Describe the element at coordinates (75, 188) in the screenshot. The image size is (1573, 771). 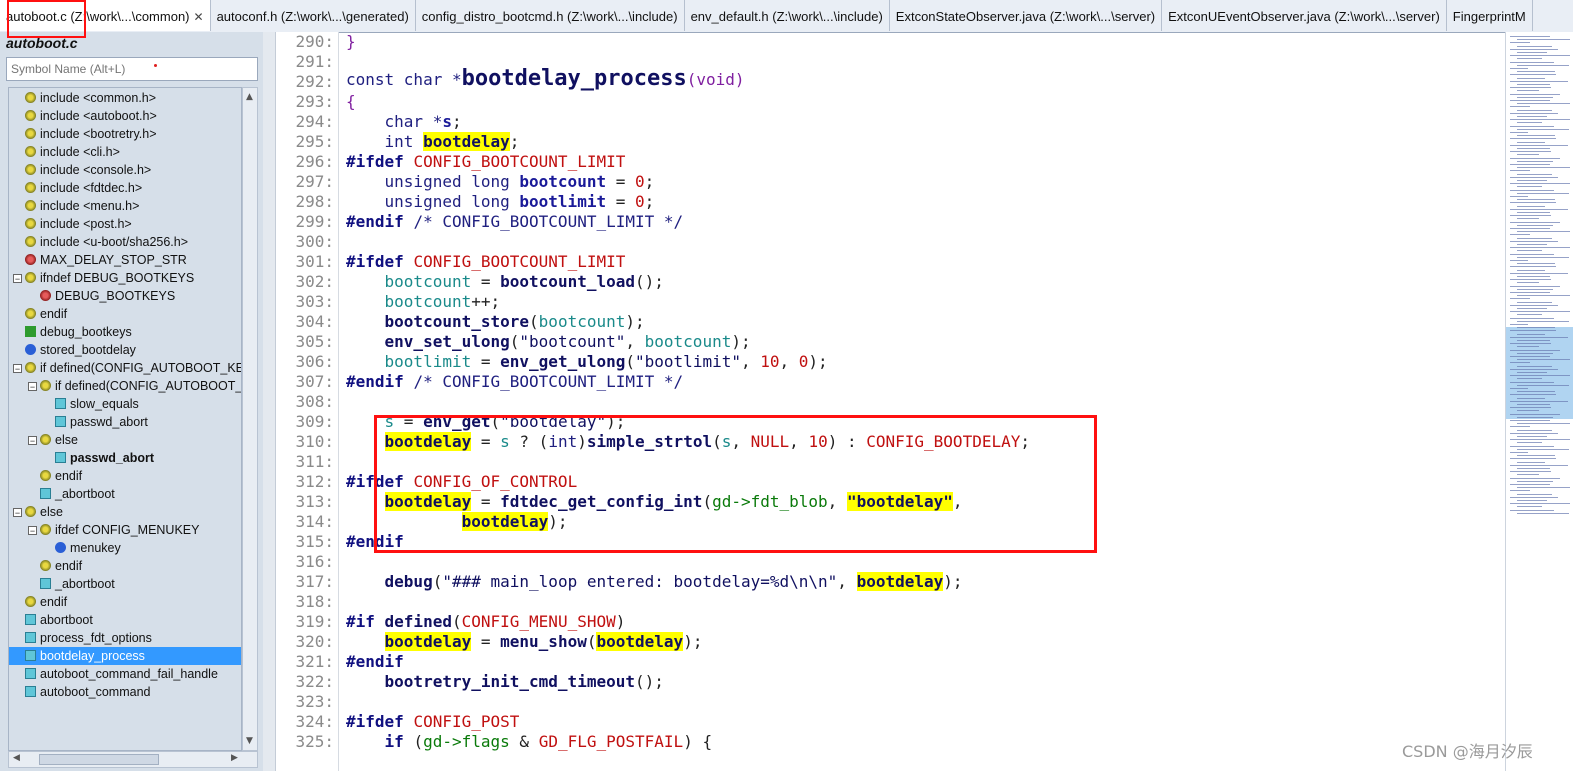
I see `tree-item: include <fdtdec.h>` at that location.